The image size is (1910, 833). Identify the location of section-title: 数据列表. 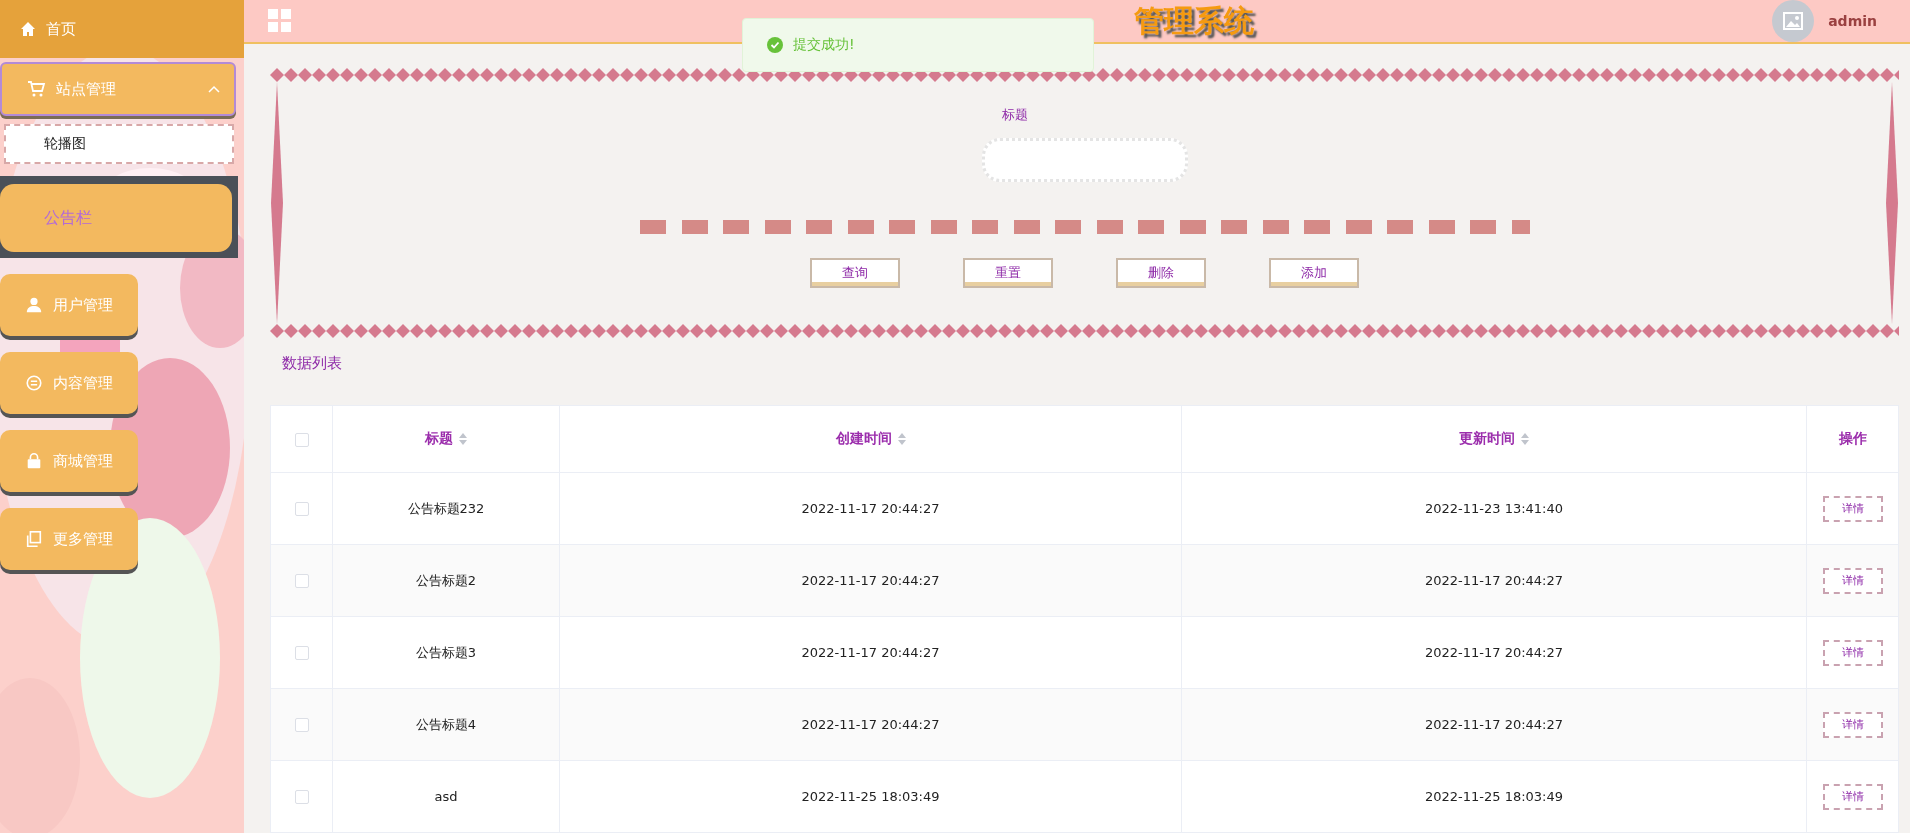
(312, 363).